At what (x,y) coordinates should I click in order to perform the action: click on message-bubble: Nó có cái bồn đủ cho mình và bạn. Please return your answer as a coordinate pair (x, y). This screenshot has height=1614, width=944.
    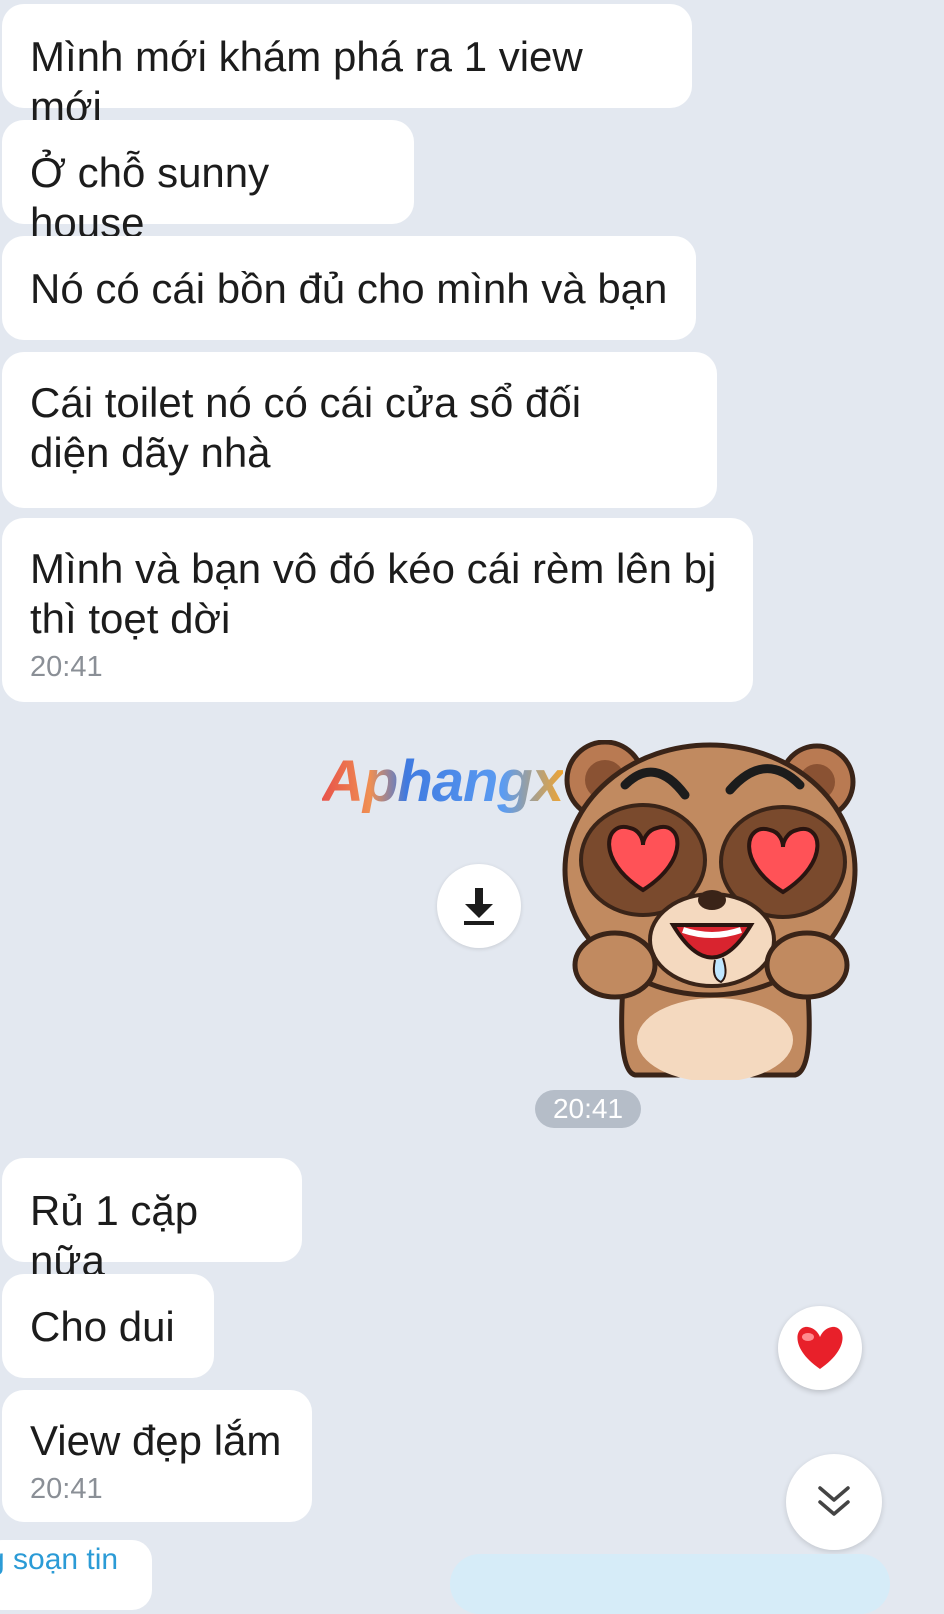
    Looking at the image, I should click on (349, 288).